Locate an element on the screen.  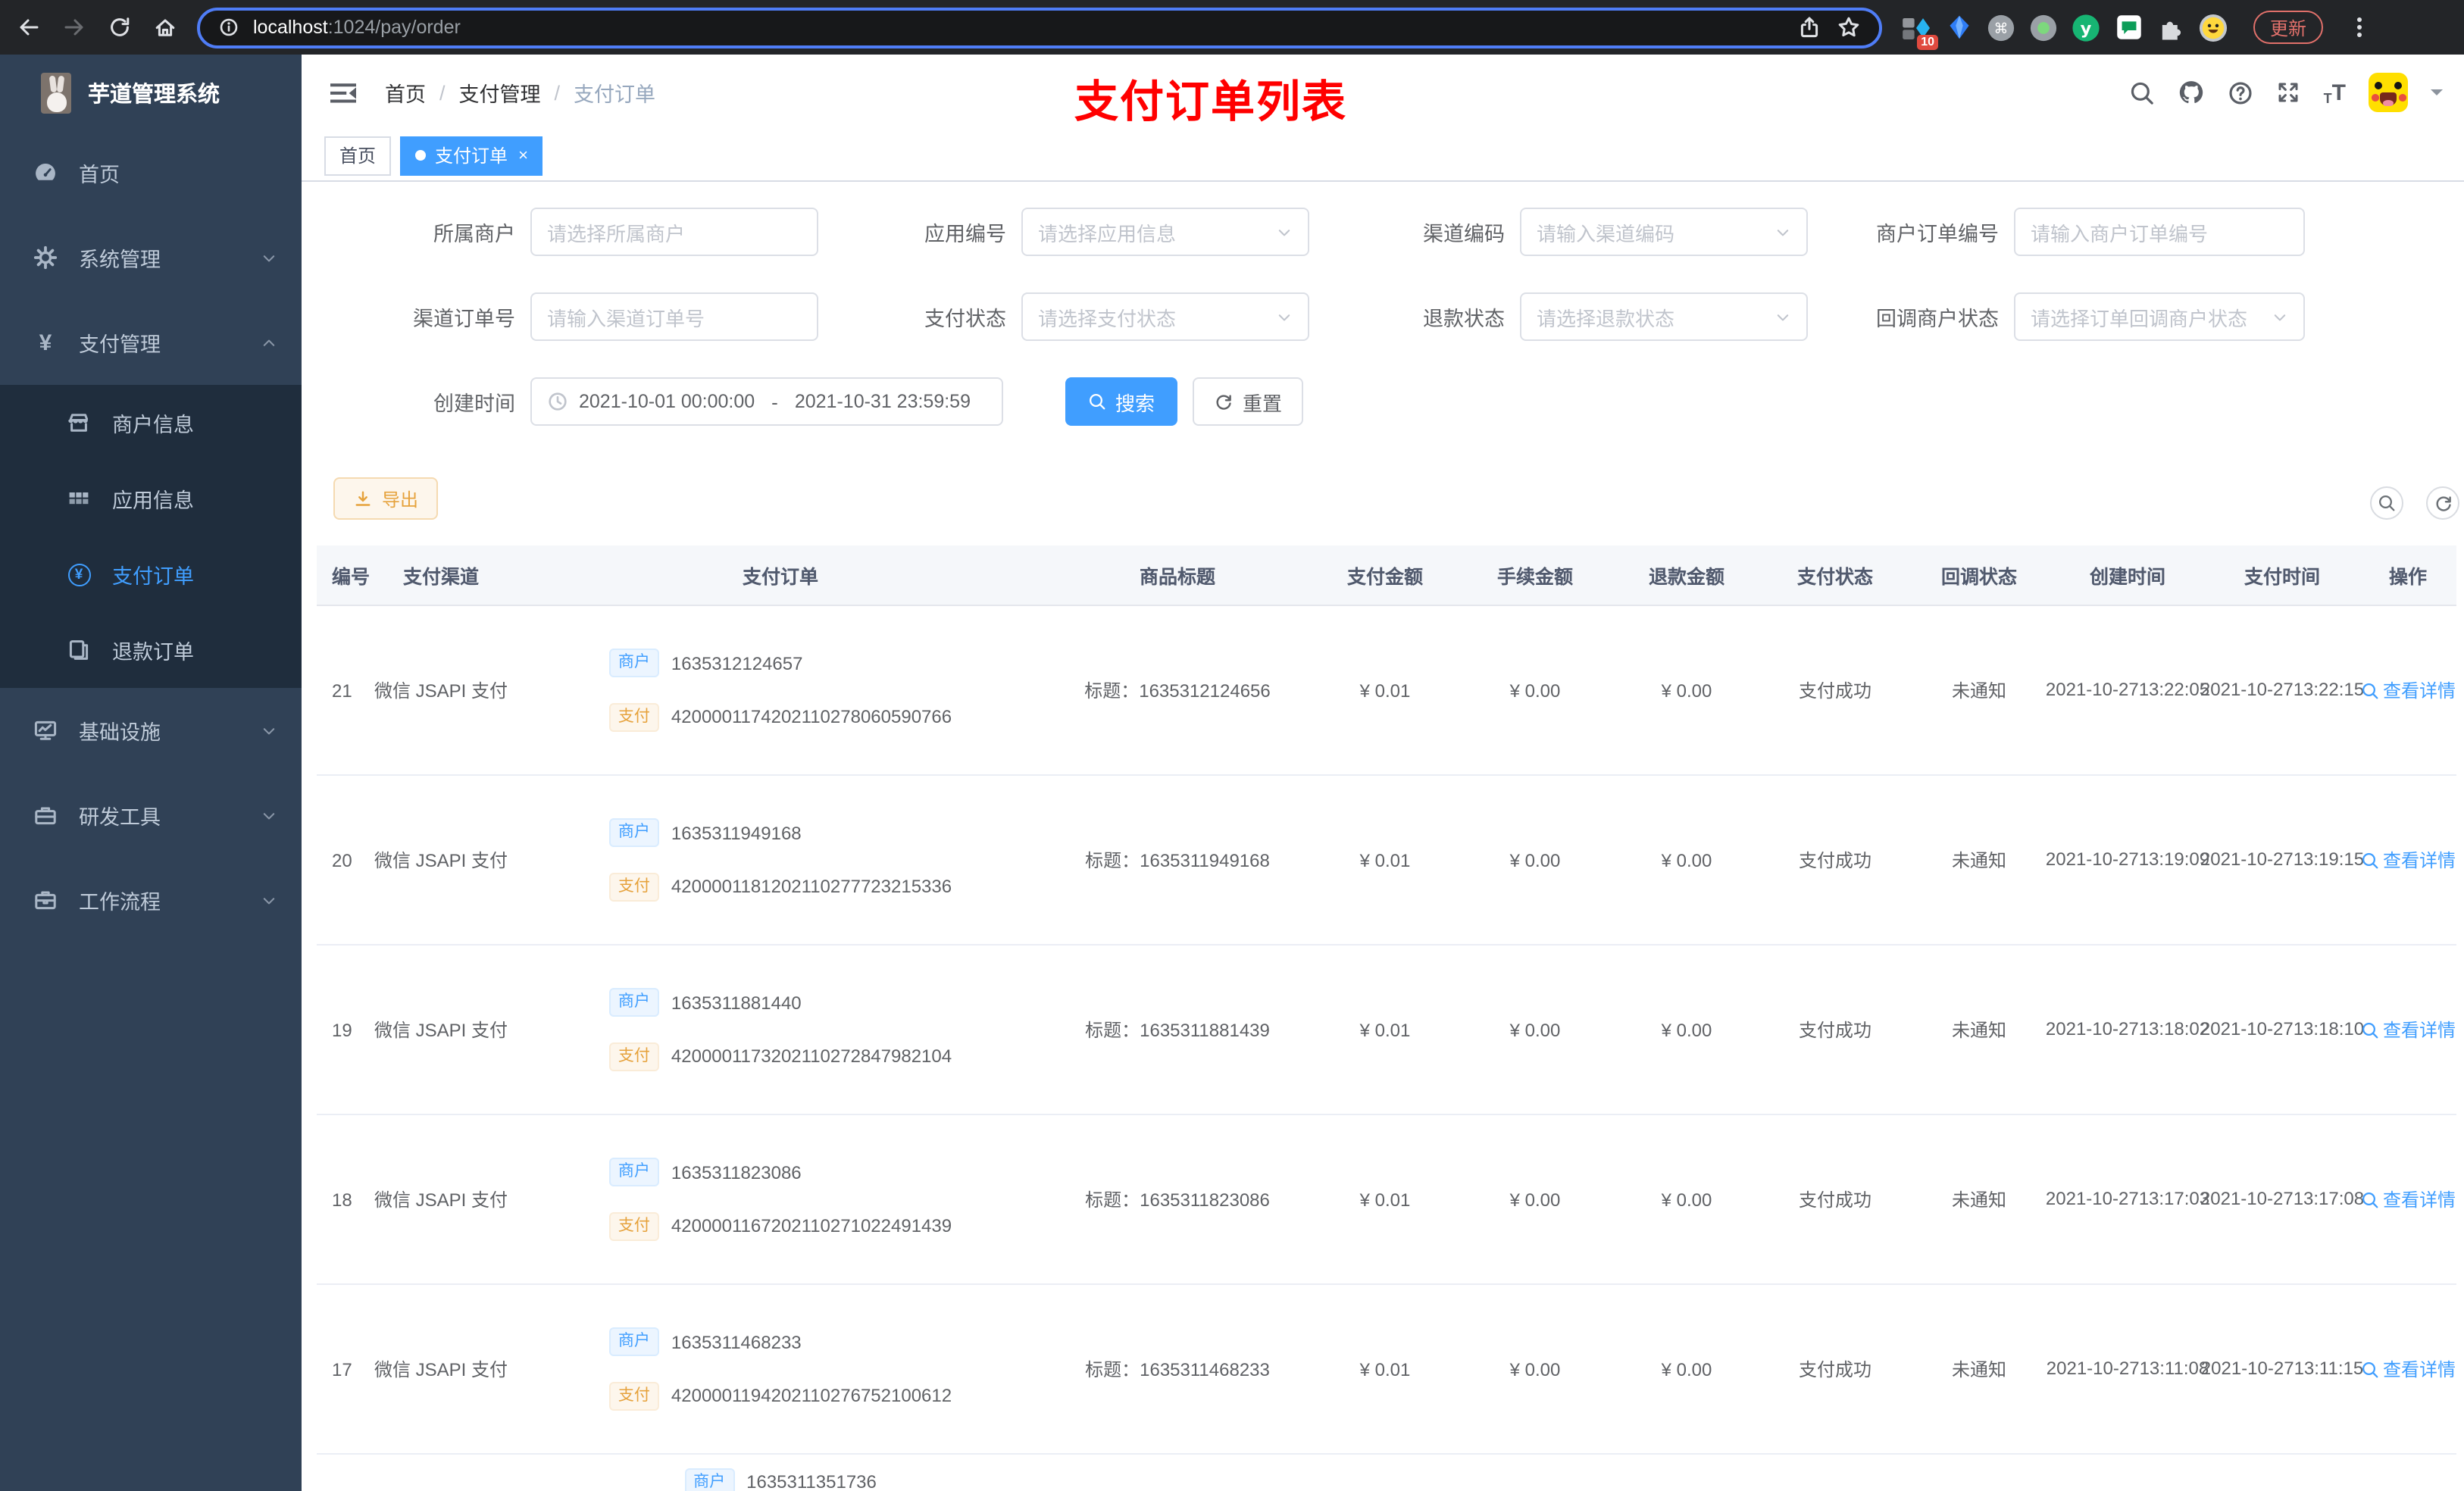
date-line: 2021-10-27 is located at coordinates (2092, 1198).